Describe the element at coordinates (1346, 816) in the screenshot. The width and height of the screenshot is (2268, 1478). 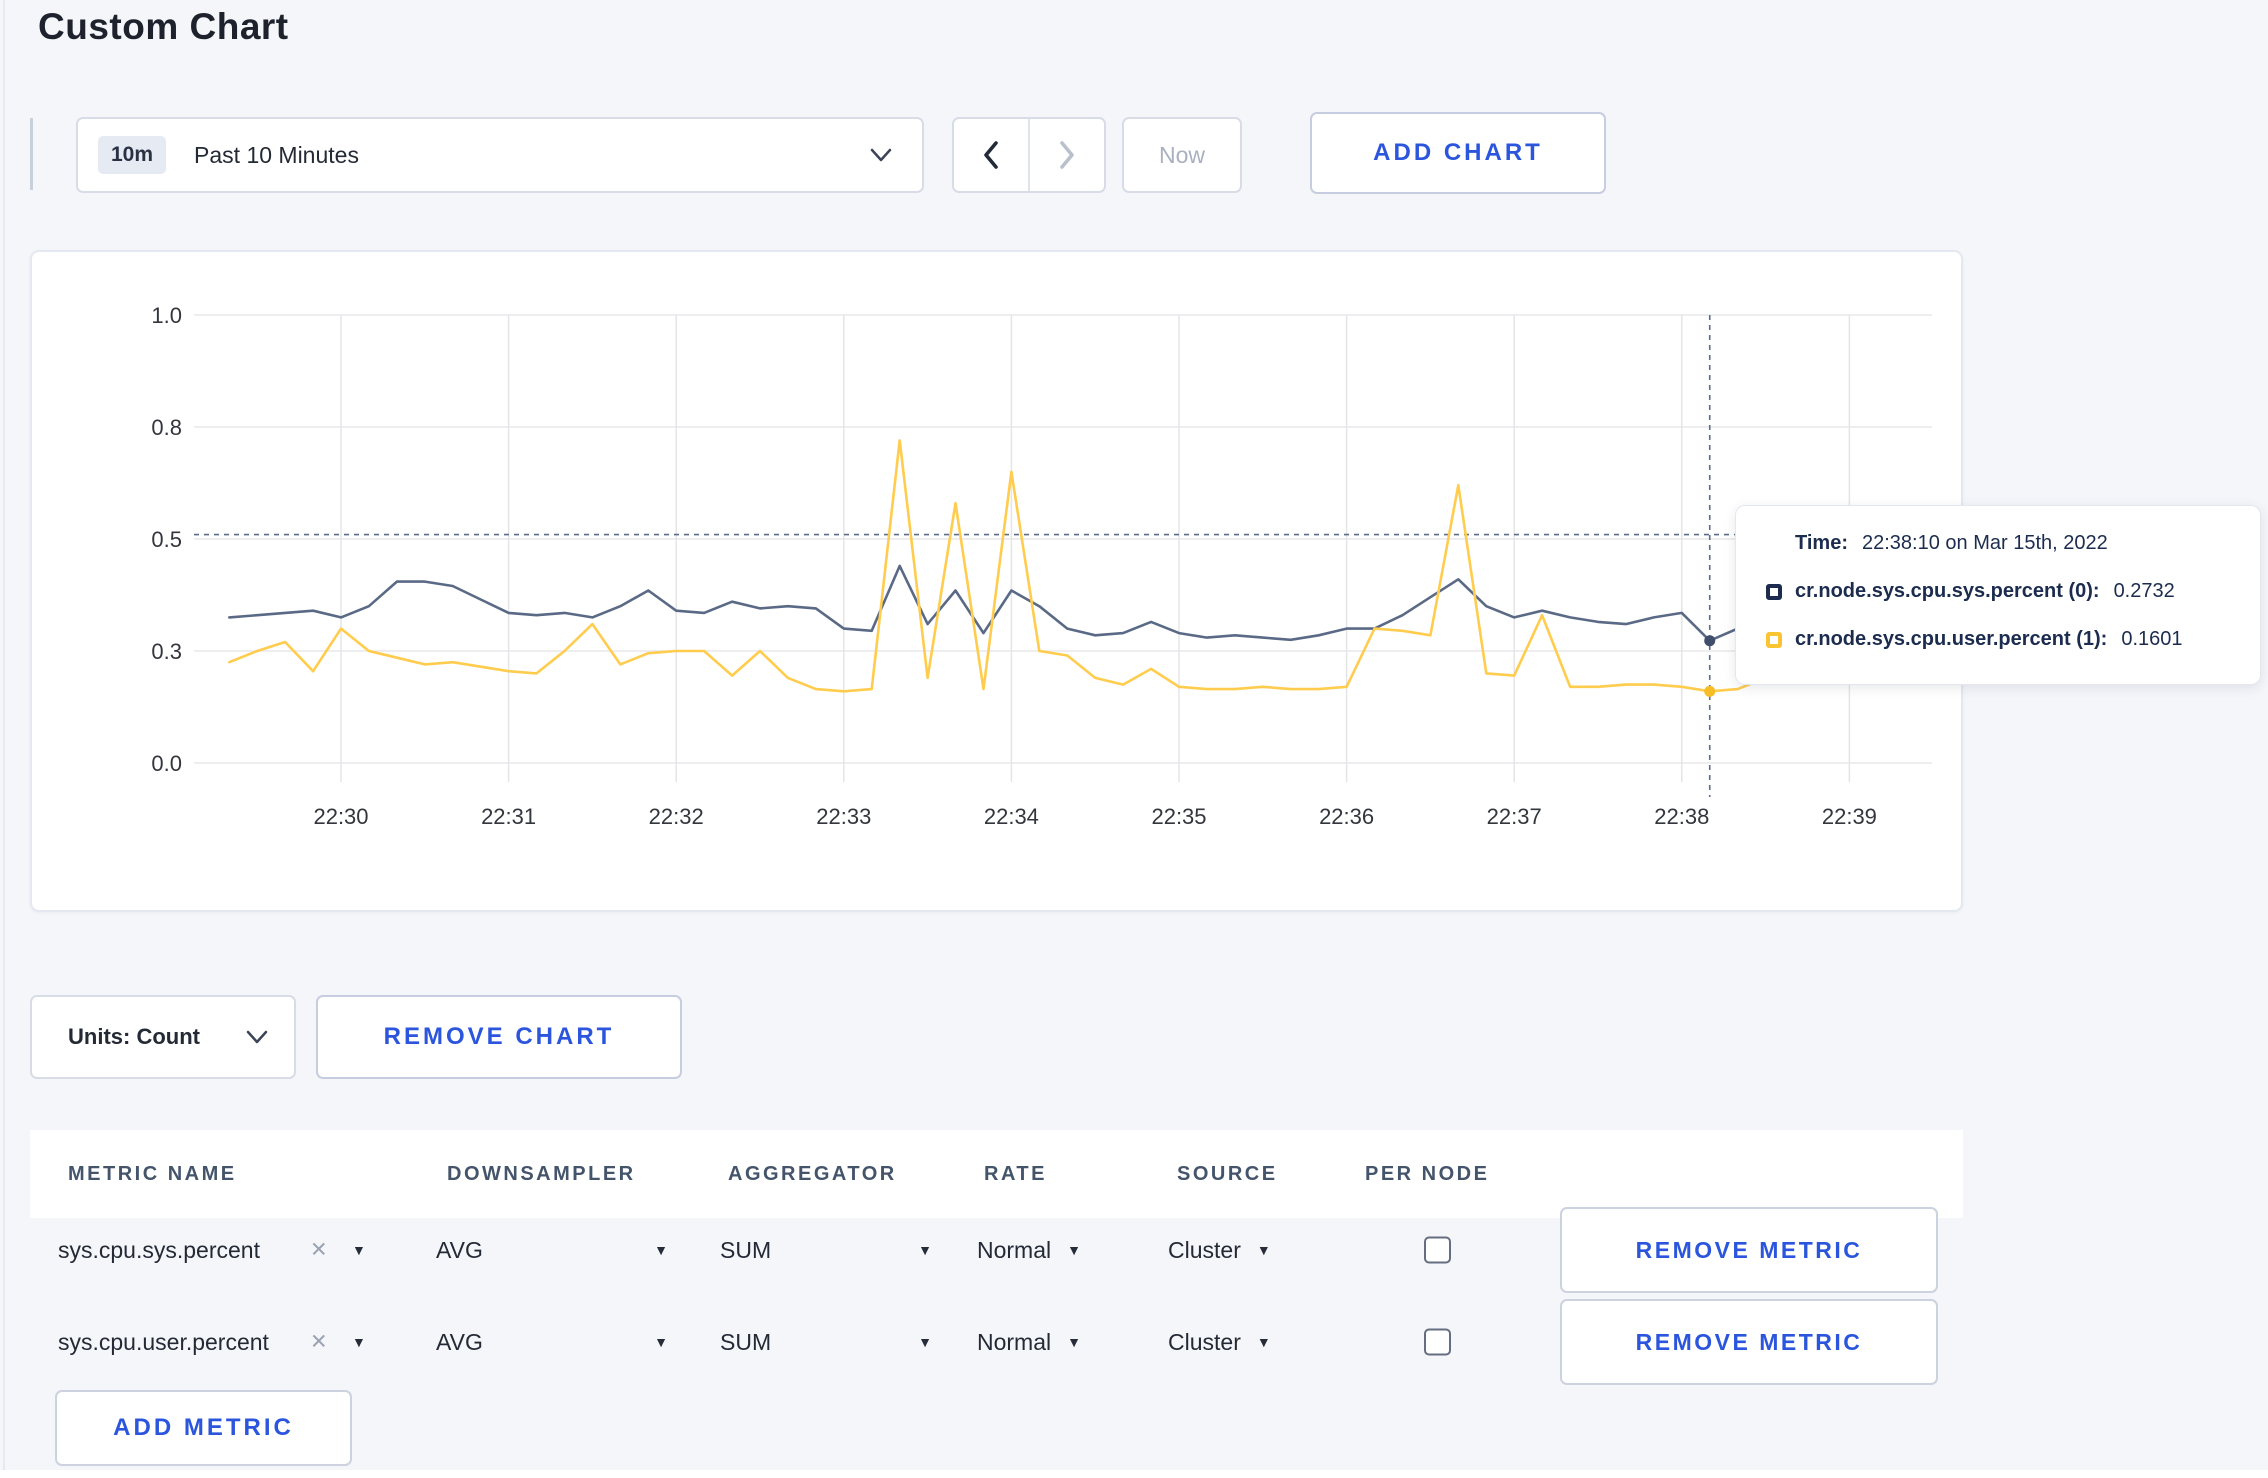
I see `x-tick-label: 22:36` at that location.